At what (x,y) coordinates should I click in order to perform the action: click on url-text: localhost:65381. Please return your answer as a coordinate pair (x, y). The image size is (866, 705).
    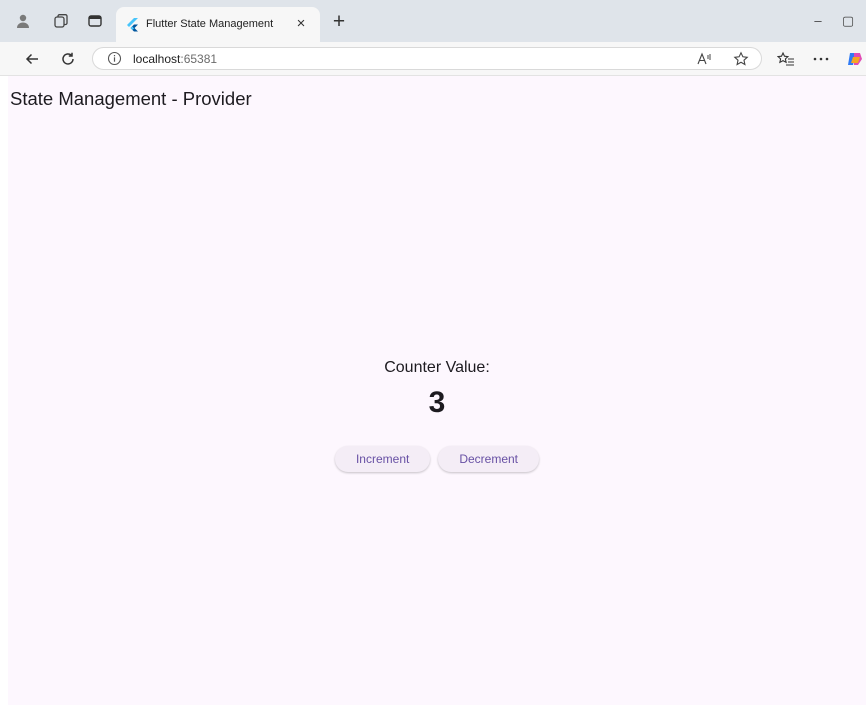
    Looking at the image, I should click on (175, 59).